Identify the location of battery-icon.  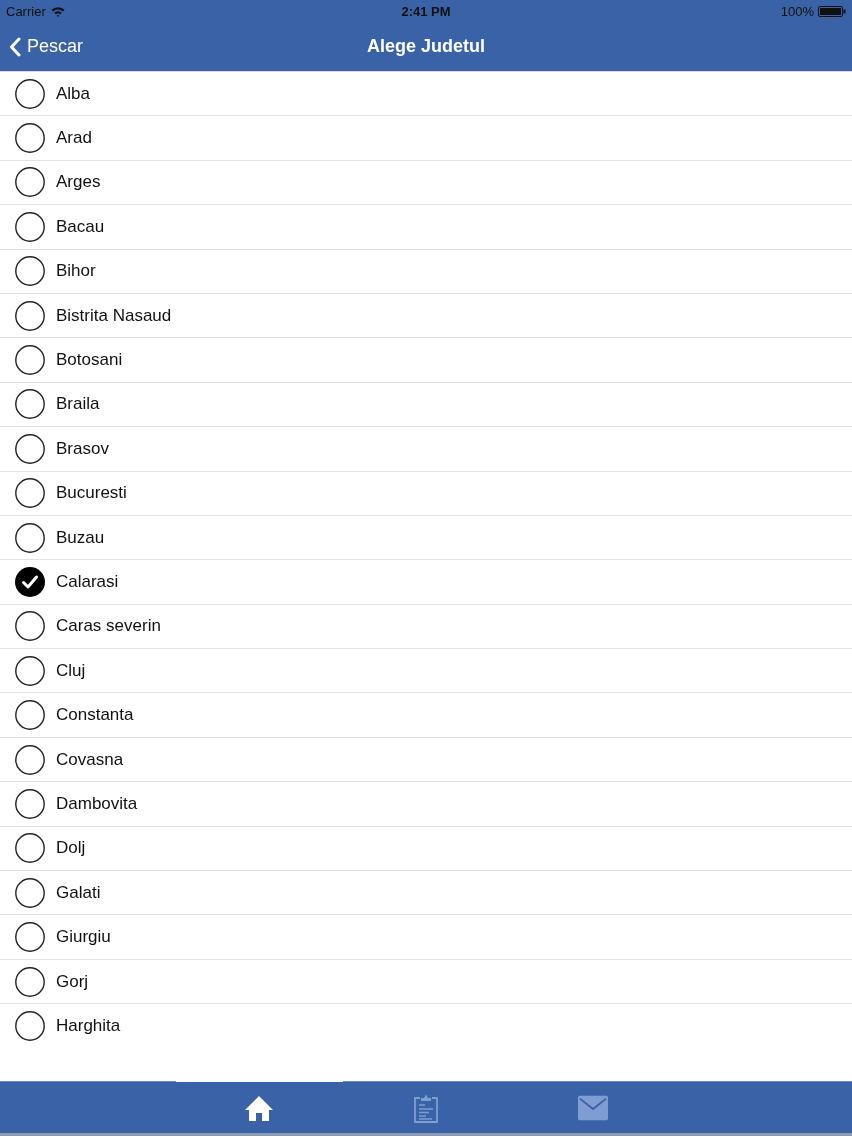
(832, 11).